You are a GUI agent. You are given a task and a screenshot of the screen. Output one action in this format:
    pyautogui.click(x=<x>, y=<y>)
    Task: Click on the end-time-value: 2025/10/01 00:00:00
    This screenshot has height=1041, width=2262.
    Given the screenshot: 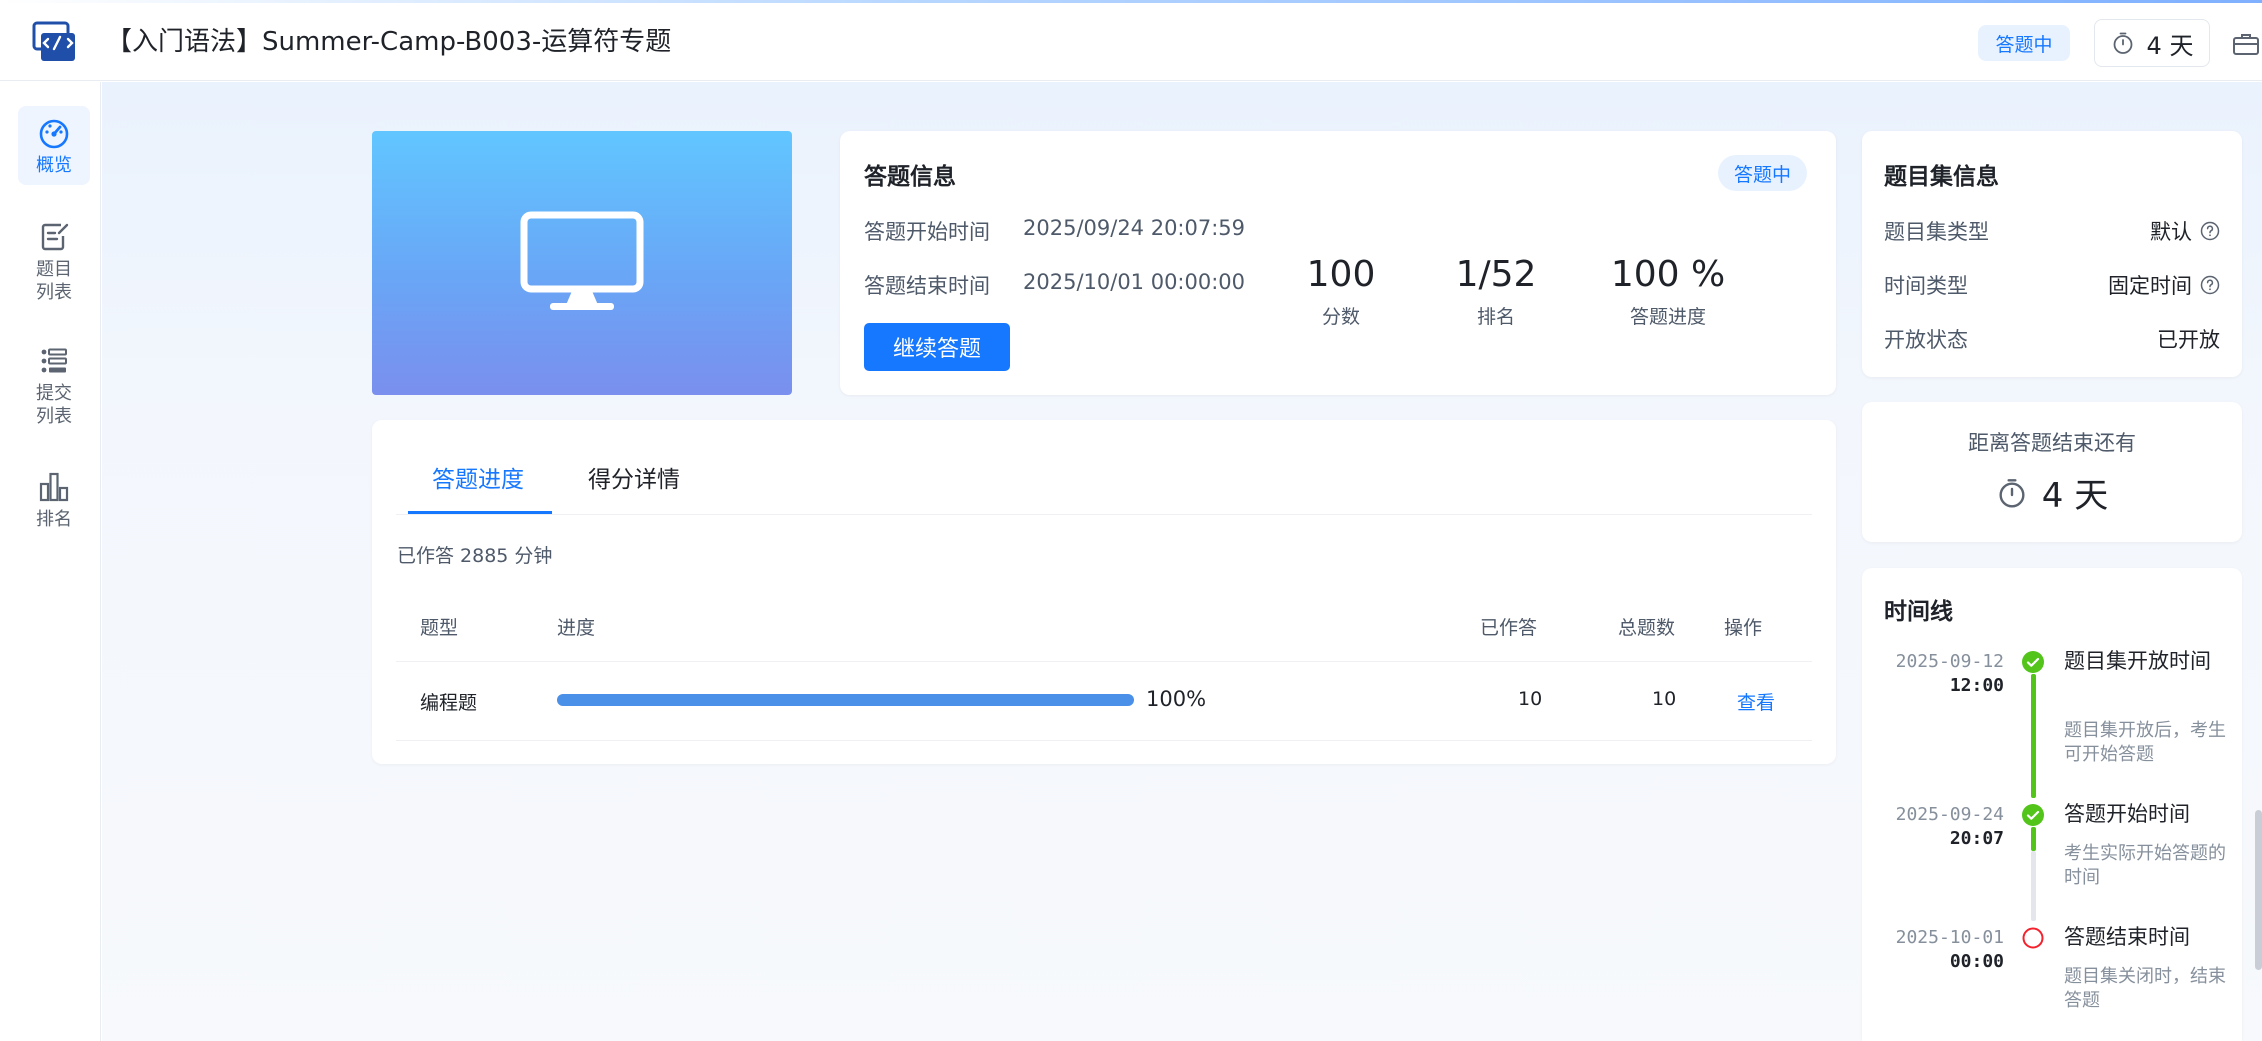 What is the action you would take?
    pyautogui.click(x=1134, y=282)
    